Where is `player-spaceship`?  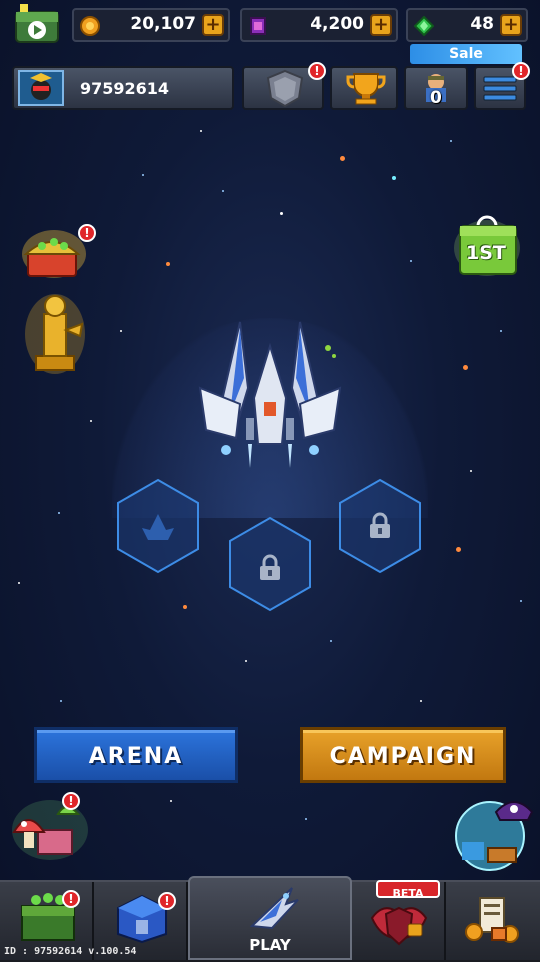 player-spaceship is located at coordinates (270, 398).